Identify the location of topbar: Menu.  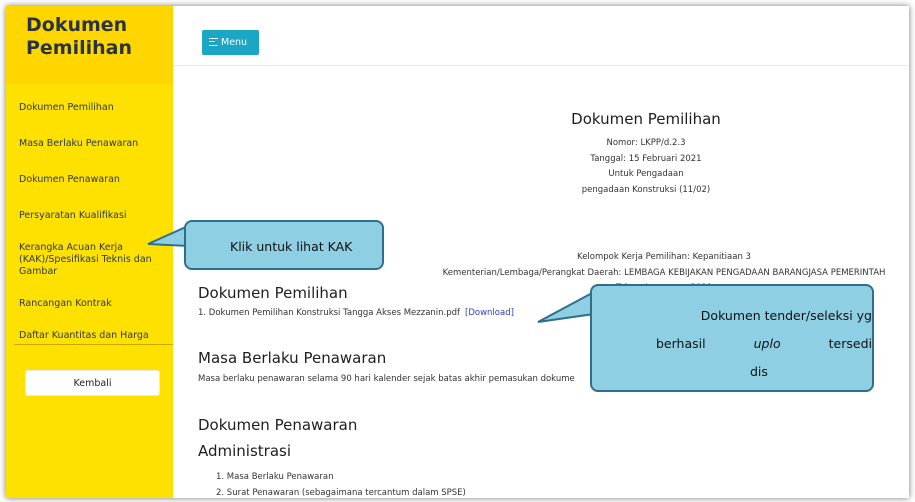
(541, 36).